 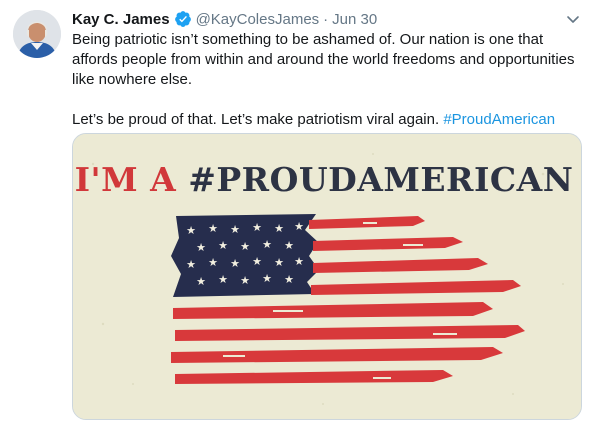 What do you see at coordinates (380, 179) in the screenshot?
I see `image-heading-part2: #PROUDAMERICAN` at bounding box center [380, 179].